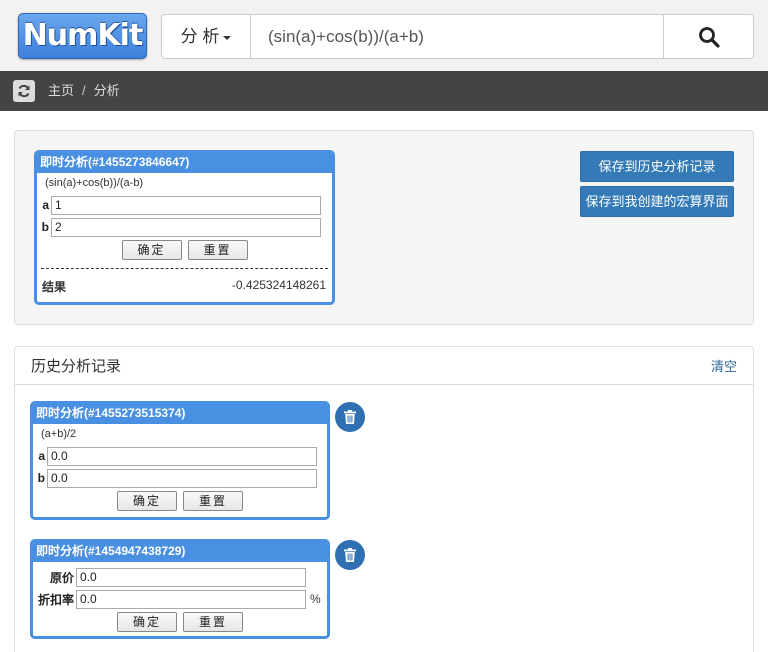  Describe the element at coordinates (55, 599) in the screenshot. I see `field-label-discount-rate: 折扣率` at that location.